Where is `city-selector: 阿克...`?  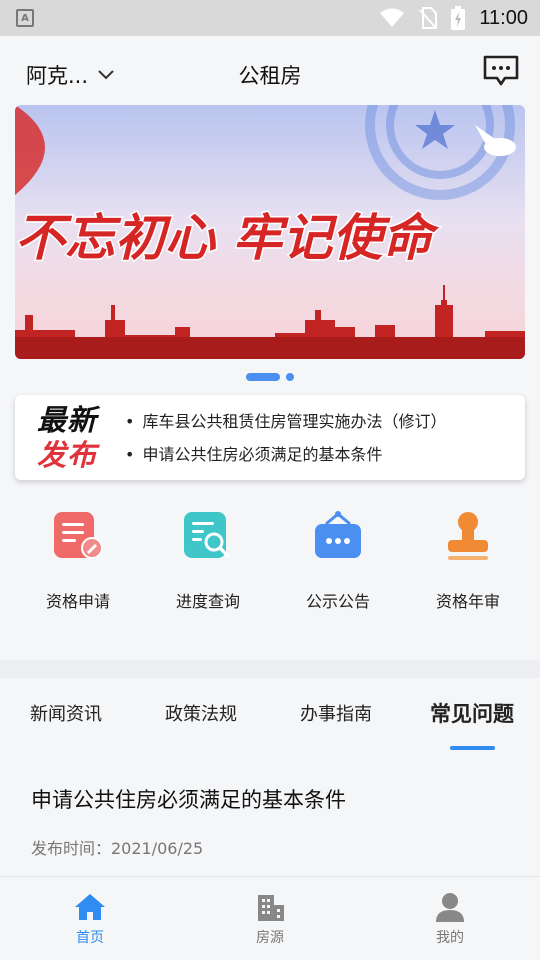
city-selector: 阿克... is located at coordinates (70, 75).